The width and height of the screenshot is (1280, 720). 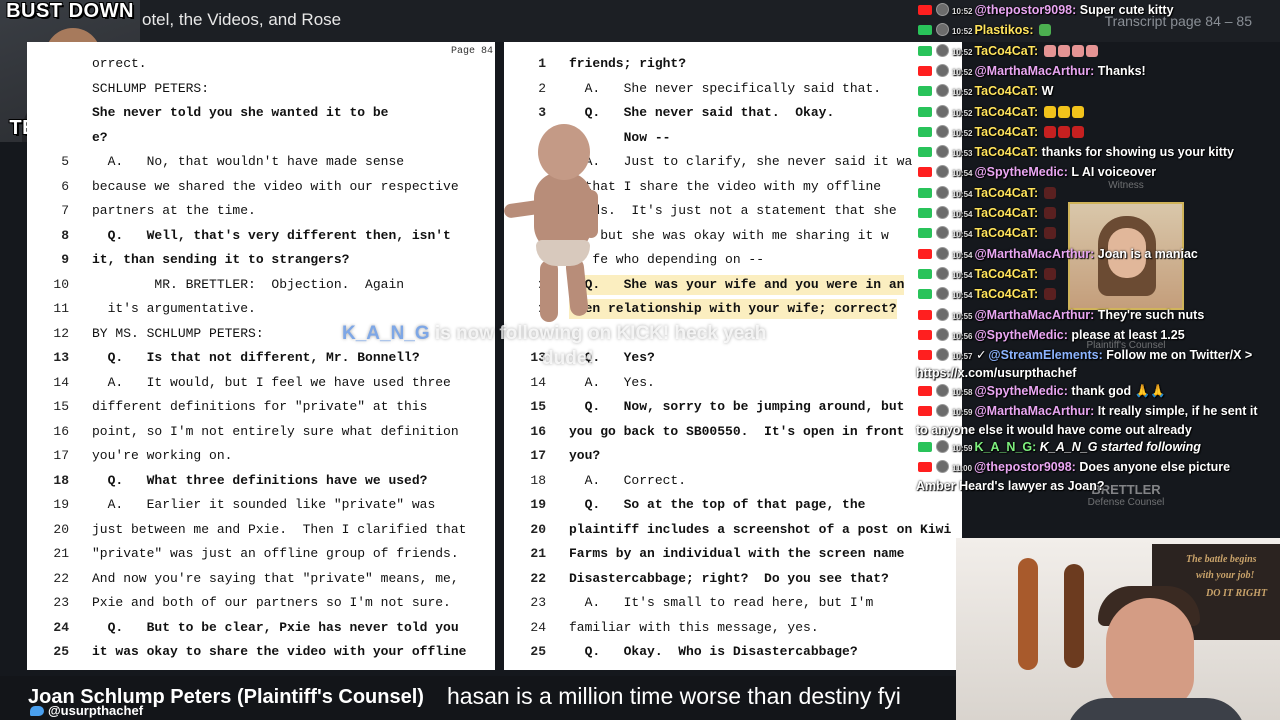 What do you see at coordinates (65, 210) in the screenshot?
I see `line-number: 7` at bounding box center [65, 210].